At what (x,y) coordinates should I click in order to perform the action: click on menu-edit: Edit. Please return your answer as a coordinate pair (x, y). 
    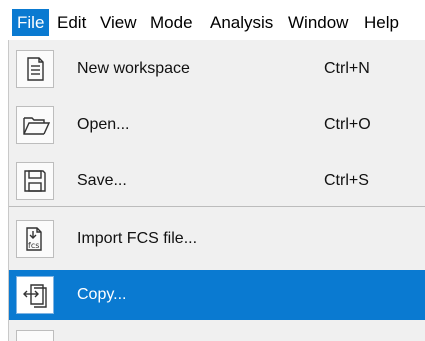
    Looking at the image, I should click on (71, 22).